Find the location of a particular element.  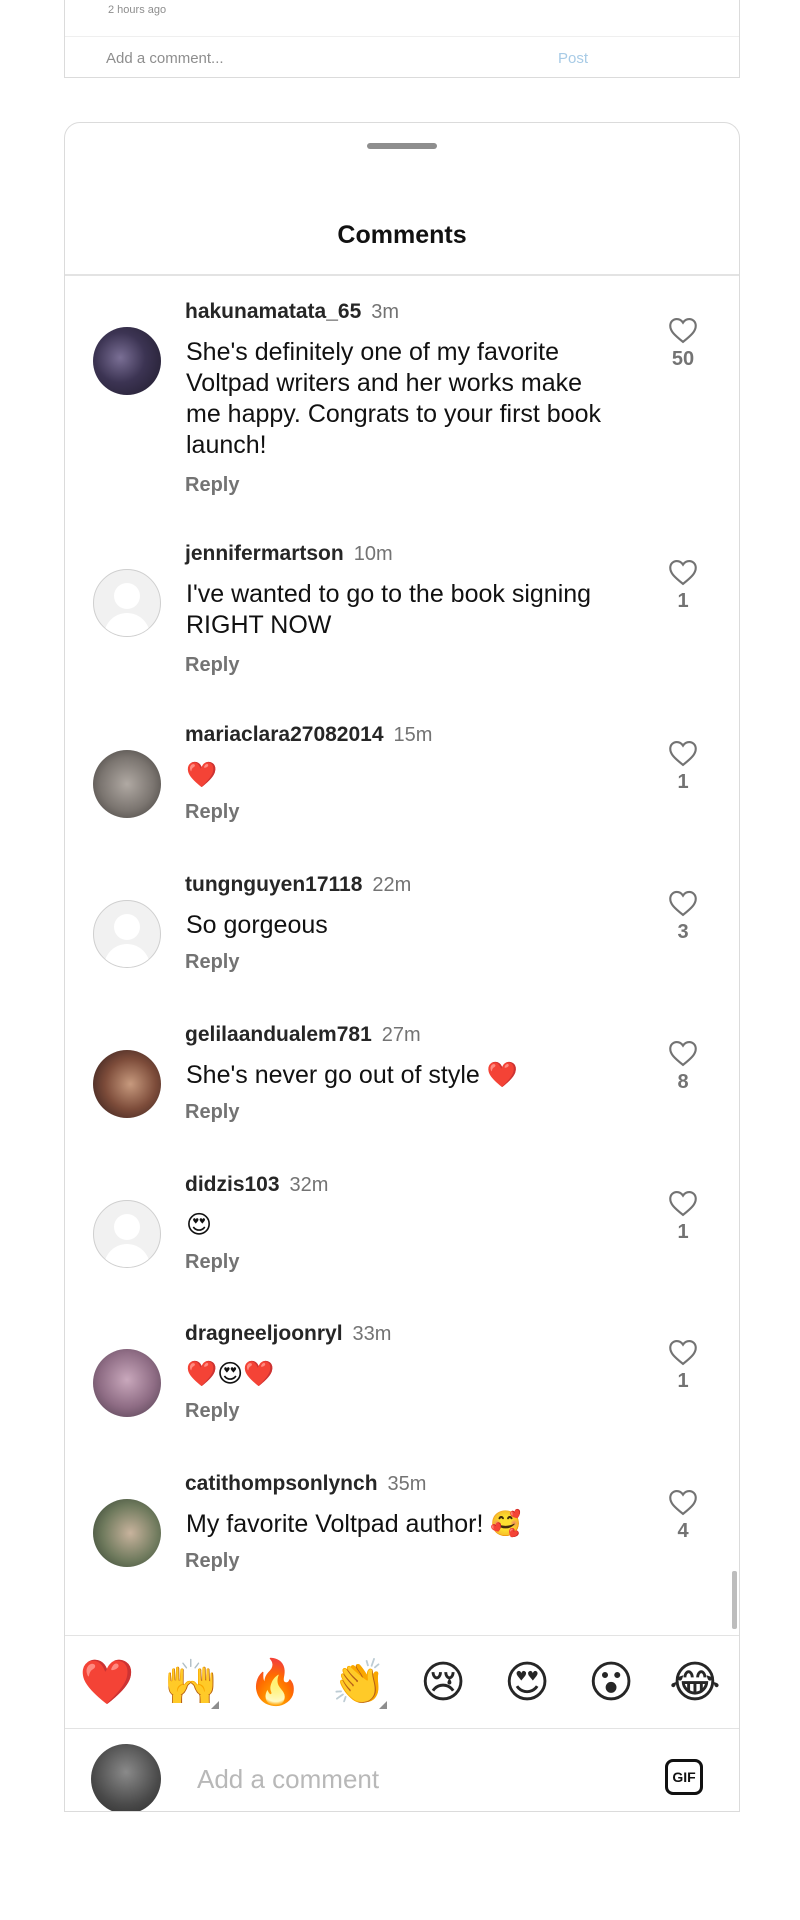

comment-text: ❤️😍❤️ is located at coordinates (230, 1374).